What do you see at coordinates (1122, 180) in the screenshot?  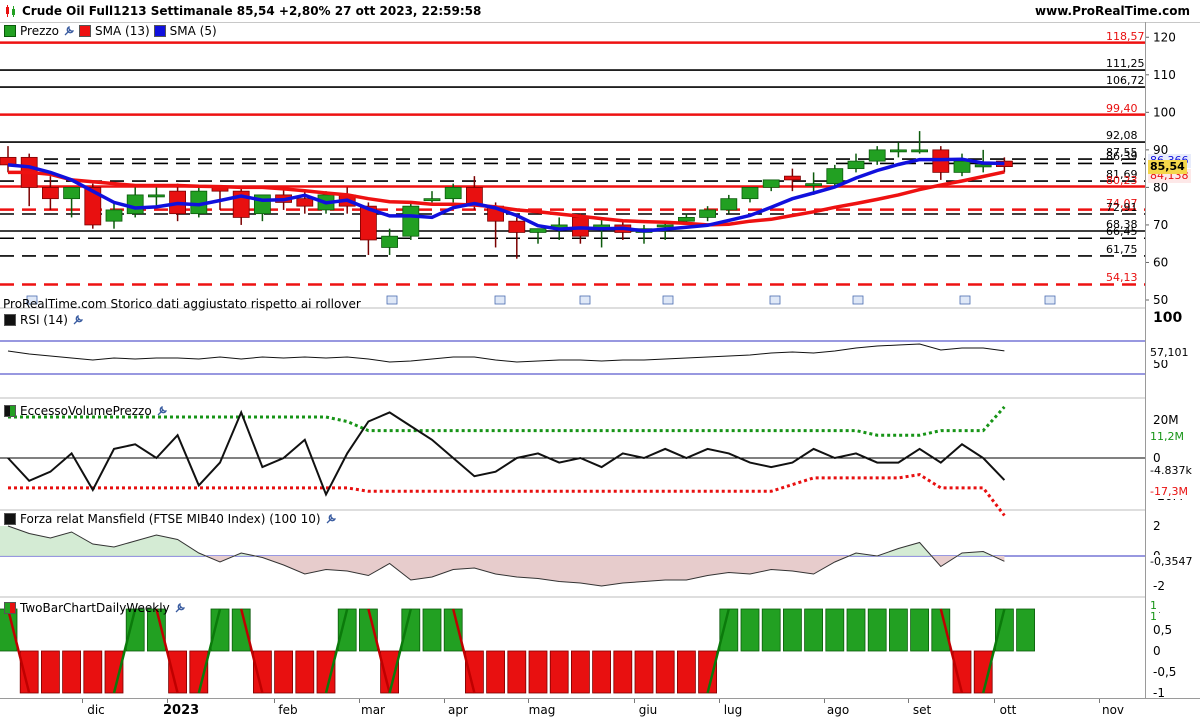 I see `level-label: 80,23` at bounding box center [1122, 180].